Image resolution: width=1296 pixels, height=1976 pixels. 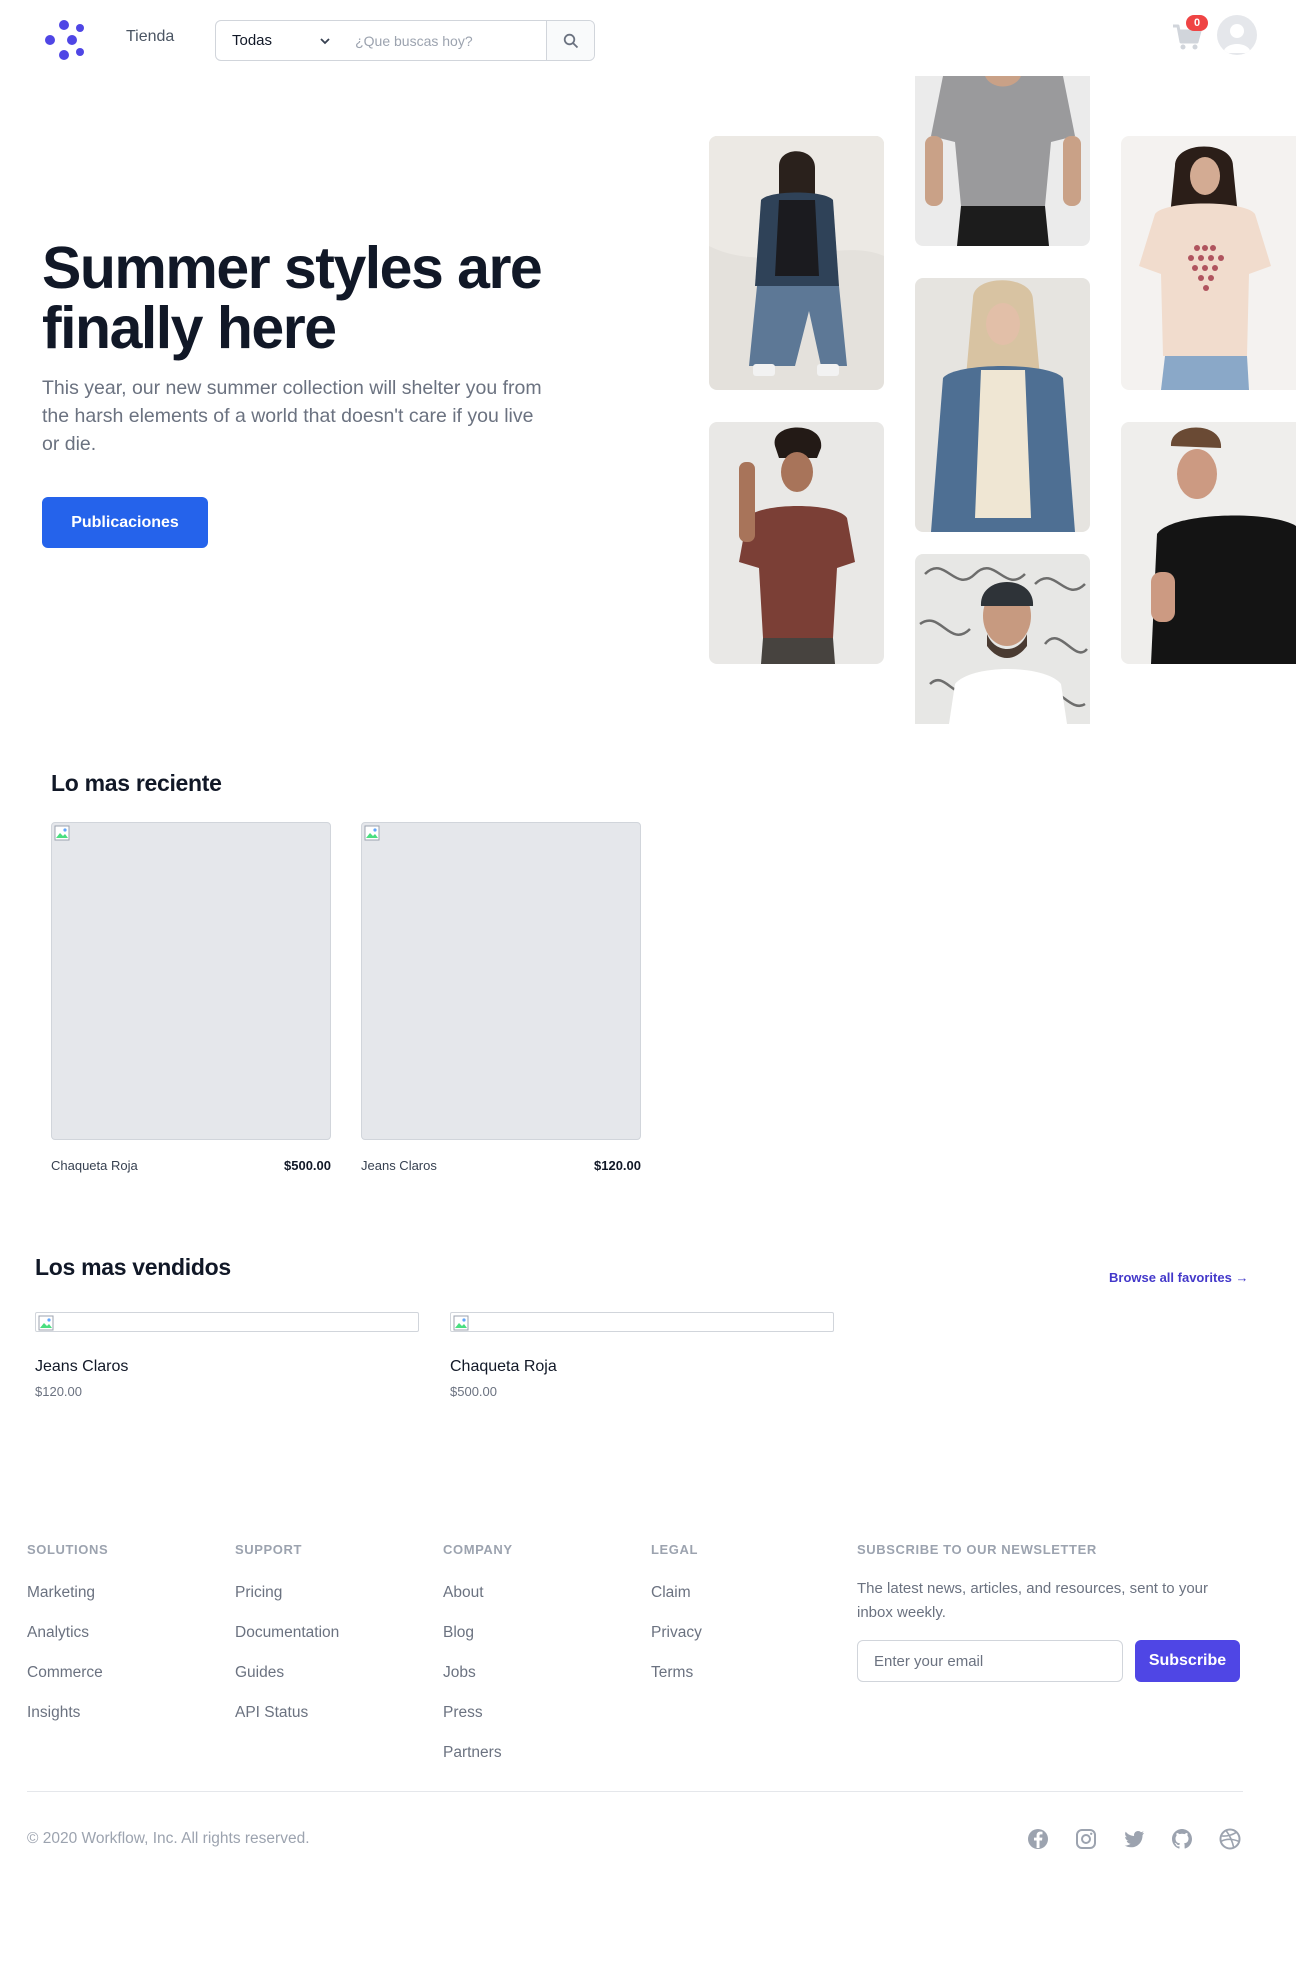 I want to click on footer-link: Jobs, so click(x=478, y=1673).